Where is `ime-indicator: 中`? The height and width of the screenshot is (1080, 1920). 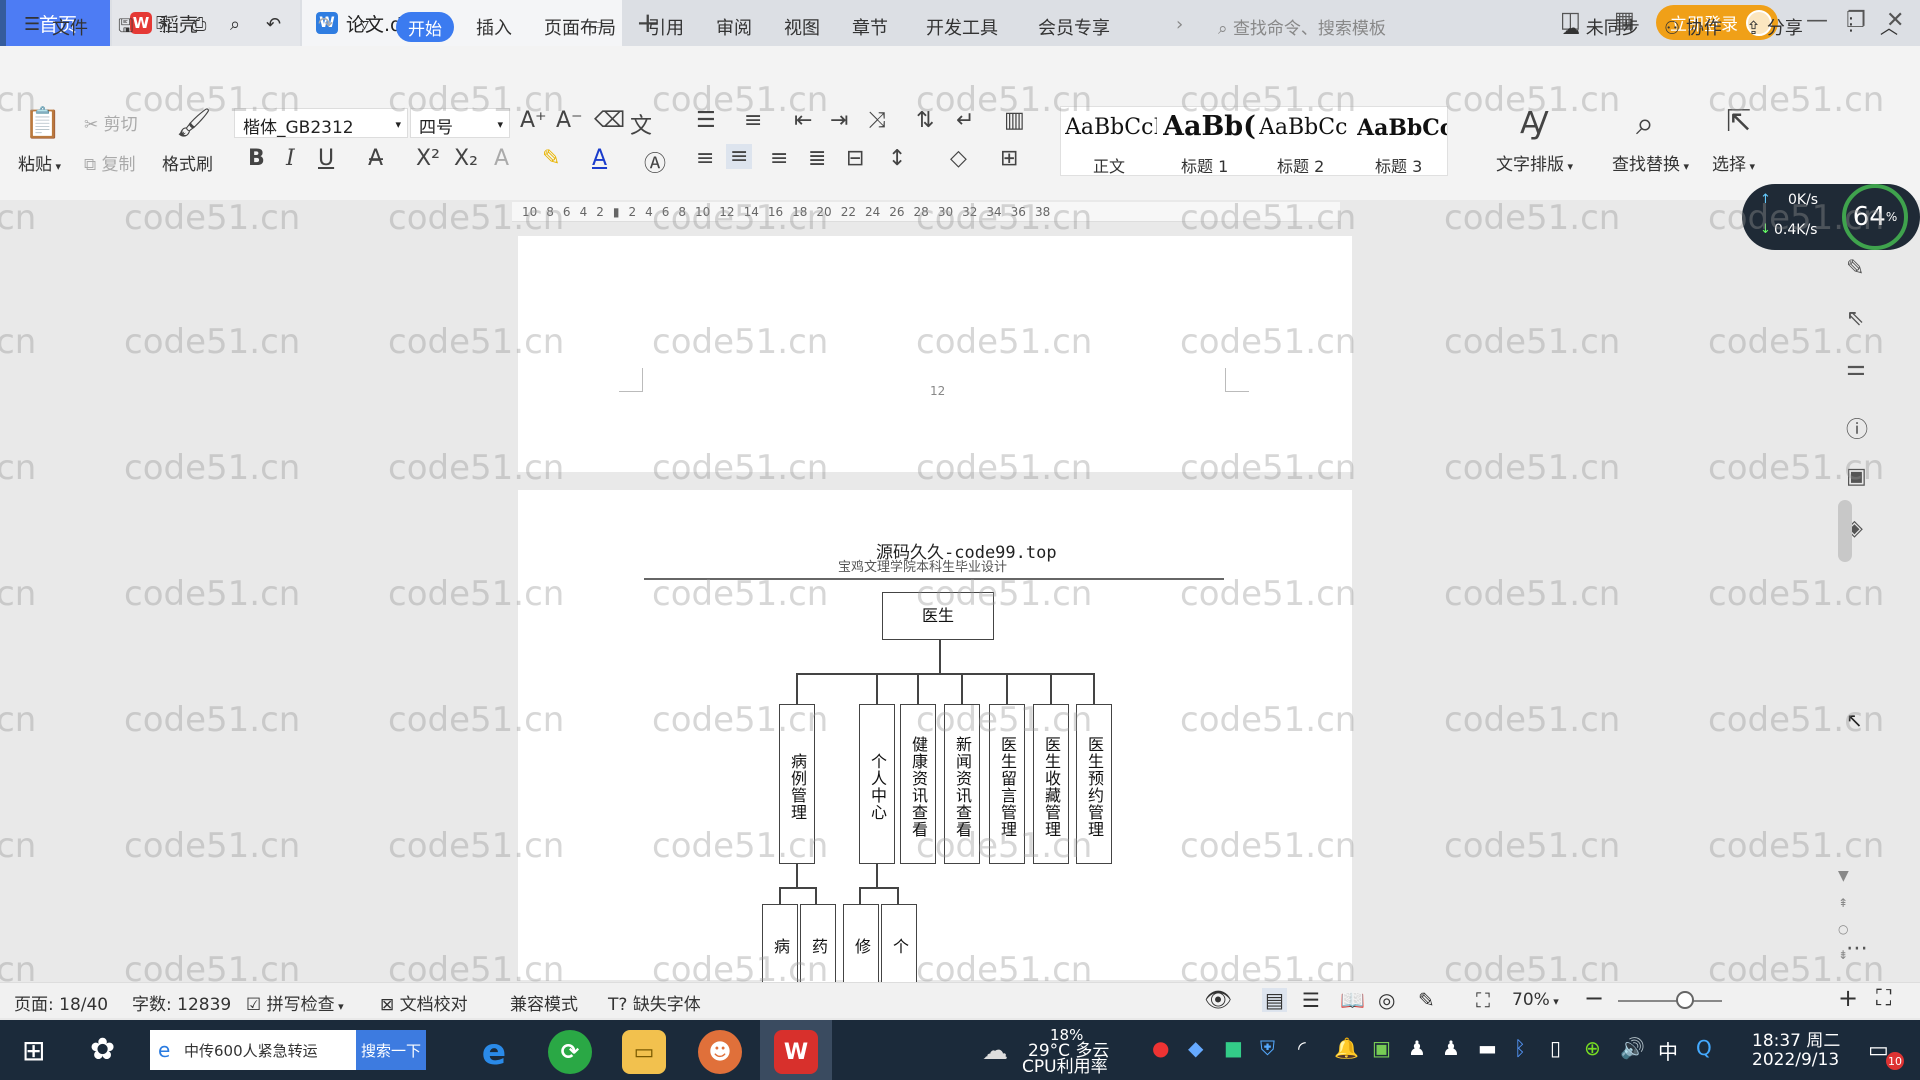 ime-indicator: 中 is located at coordinates (1668, 1050).